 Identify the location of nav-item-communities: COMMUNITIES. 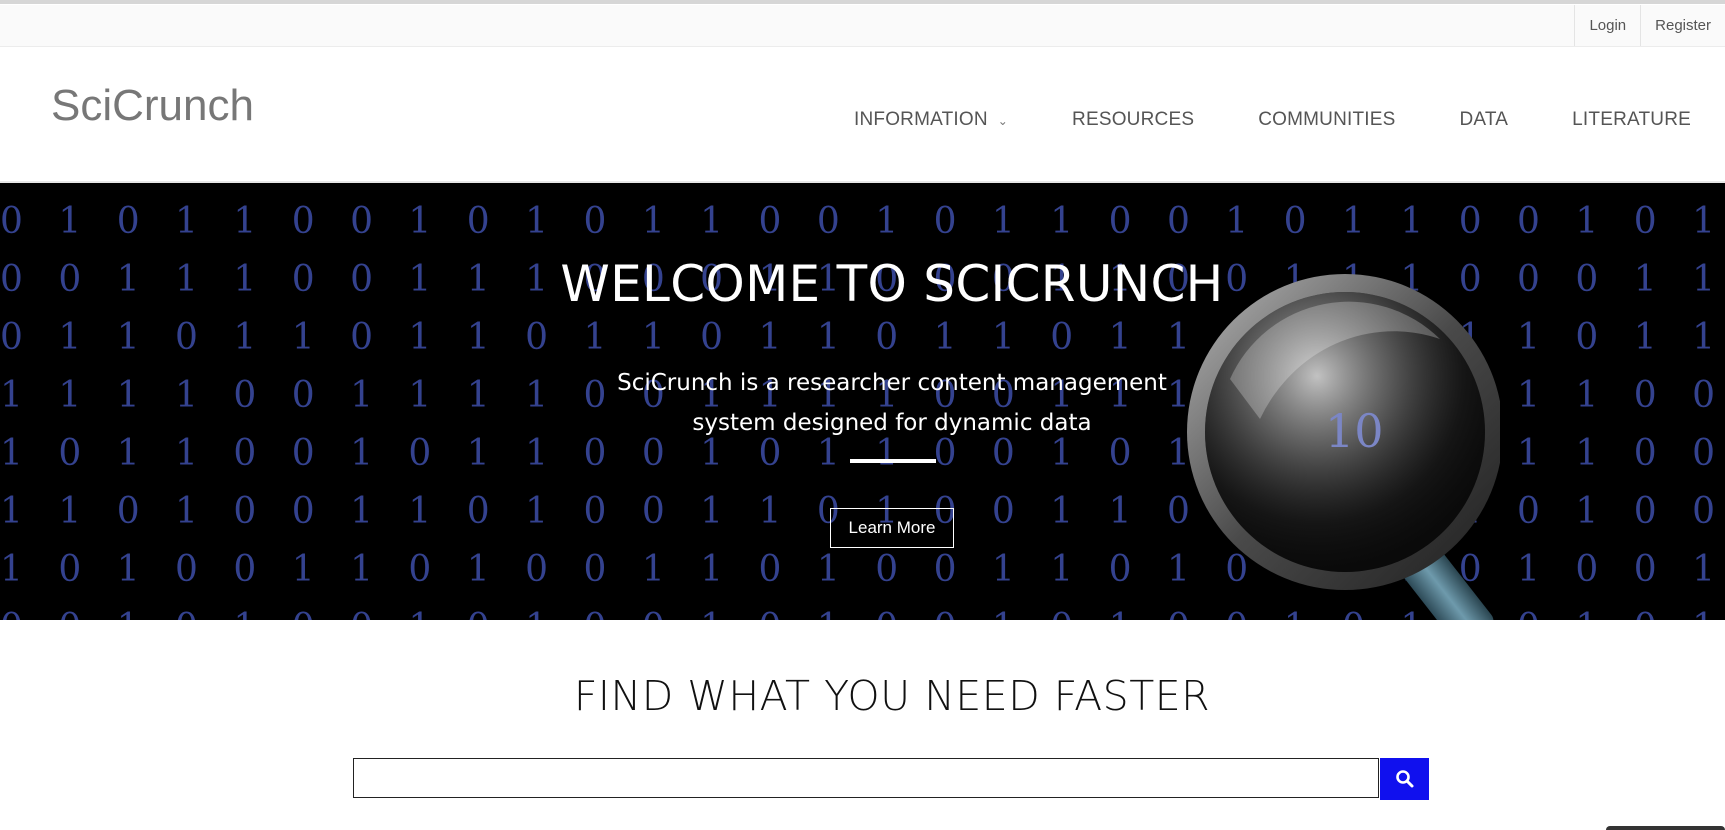
(1326, 120).